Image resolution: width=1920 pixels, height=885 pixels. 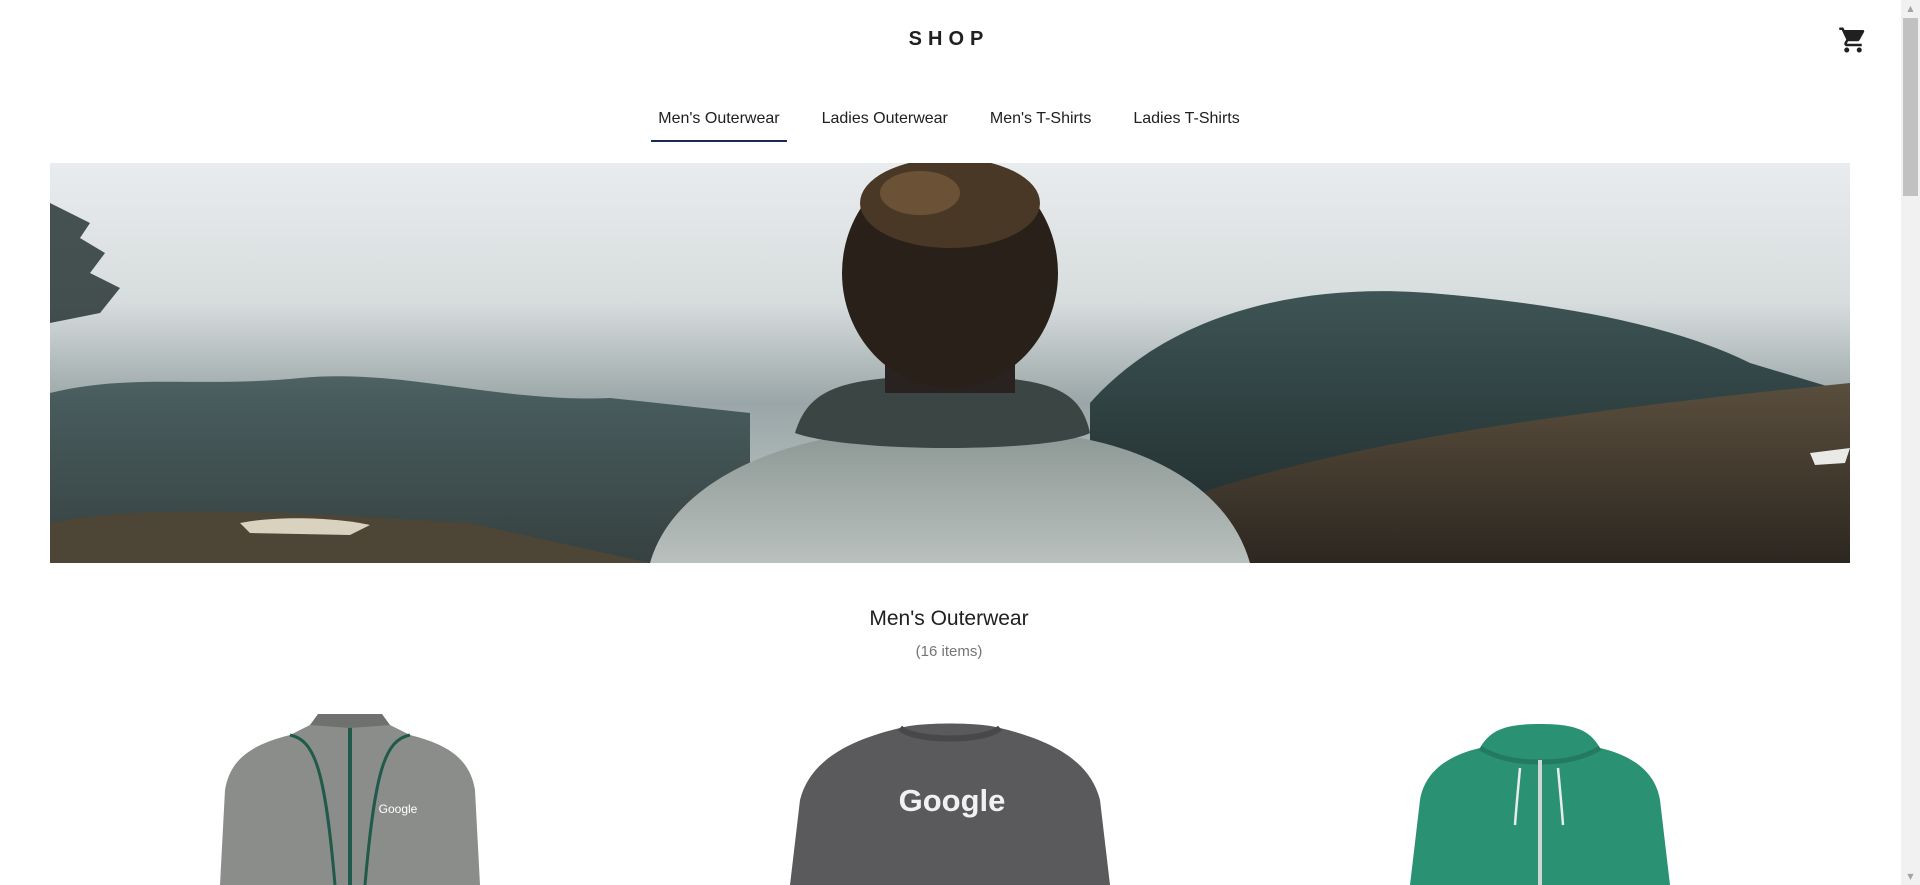 I want to click on tab-mens-tshirts: Men's T-Shirts, so click(x=1040, y=125).